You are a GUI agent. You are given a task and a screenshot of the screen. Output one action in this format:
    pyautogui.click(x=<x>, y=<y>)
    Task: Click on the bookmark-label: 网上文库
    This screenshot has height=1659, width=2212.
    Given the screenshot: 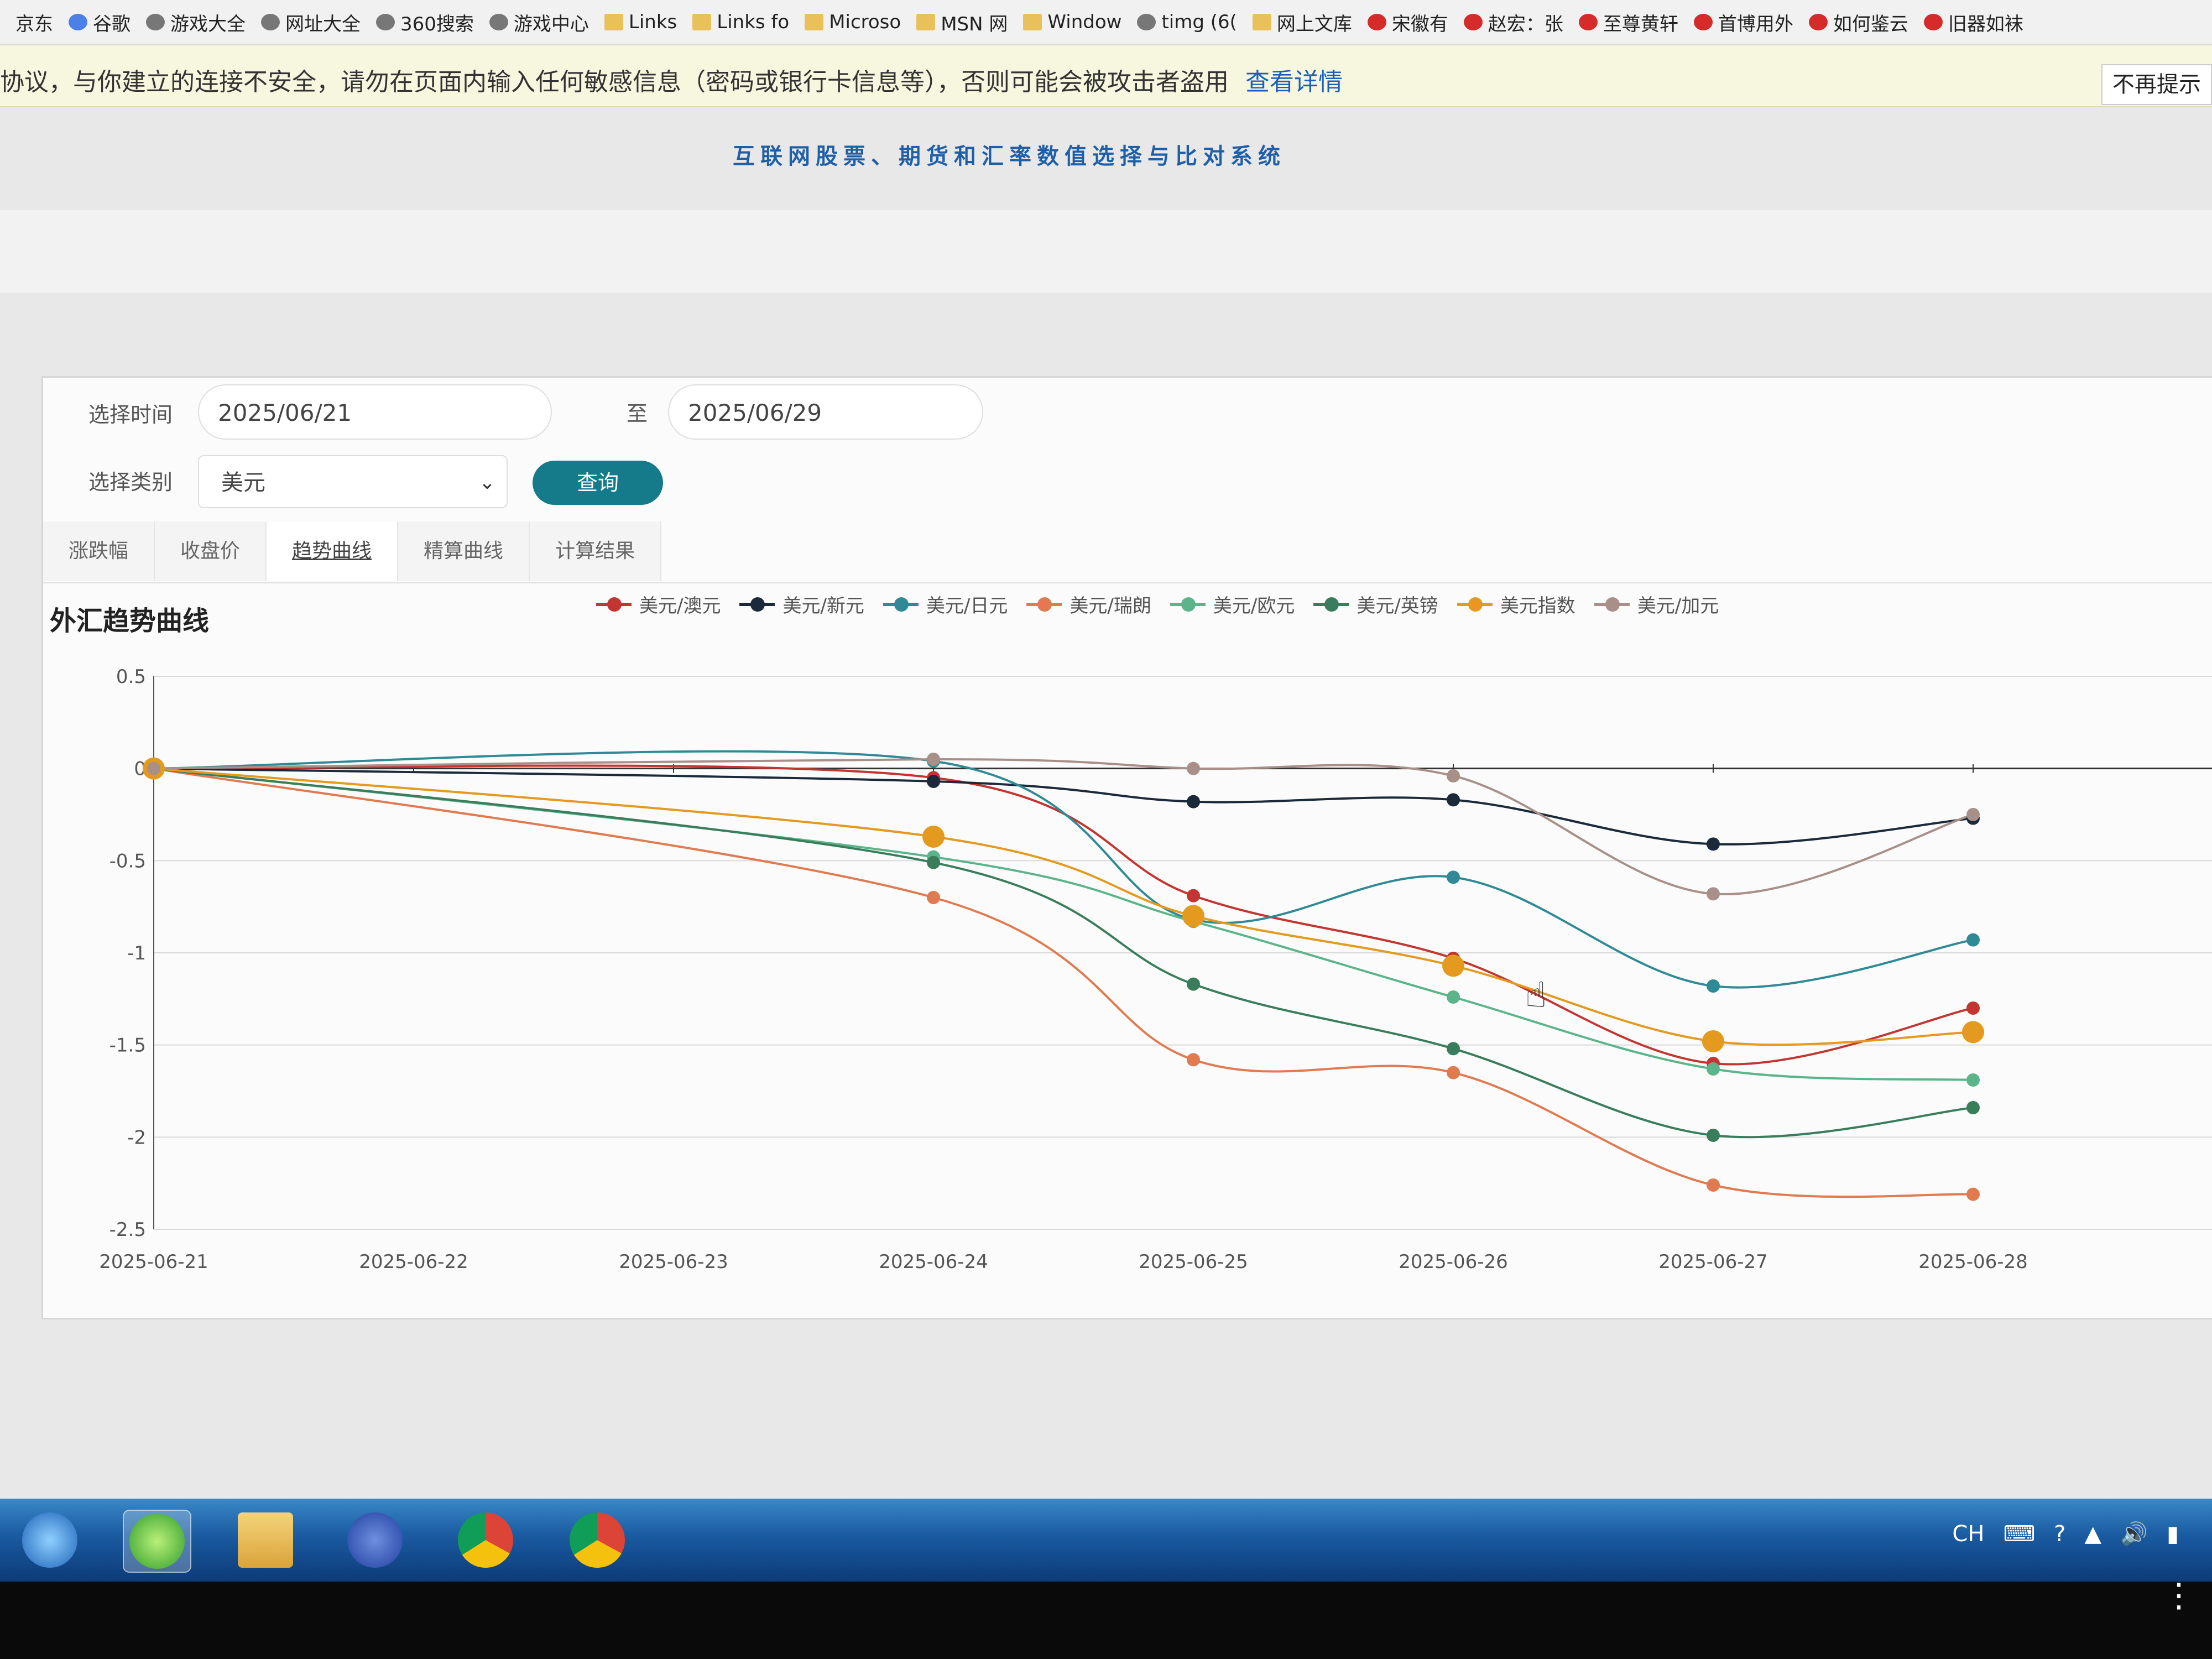 What is the action you would take?
    pyautogui.click(x=1314, y=24)
    